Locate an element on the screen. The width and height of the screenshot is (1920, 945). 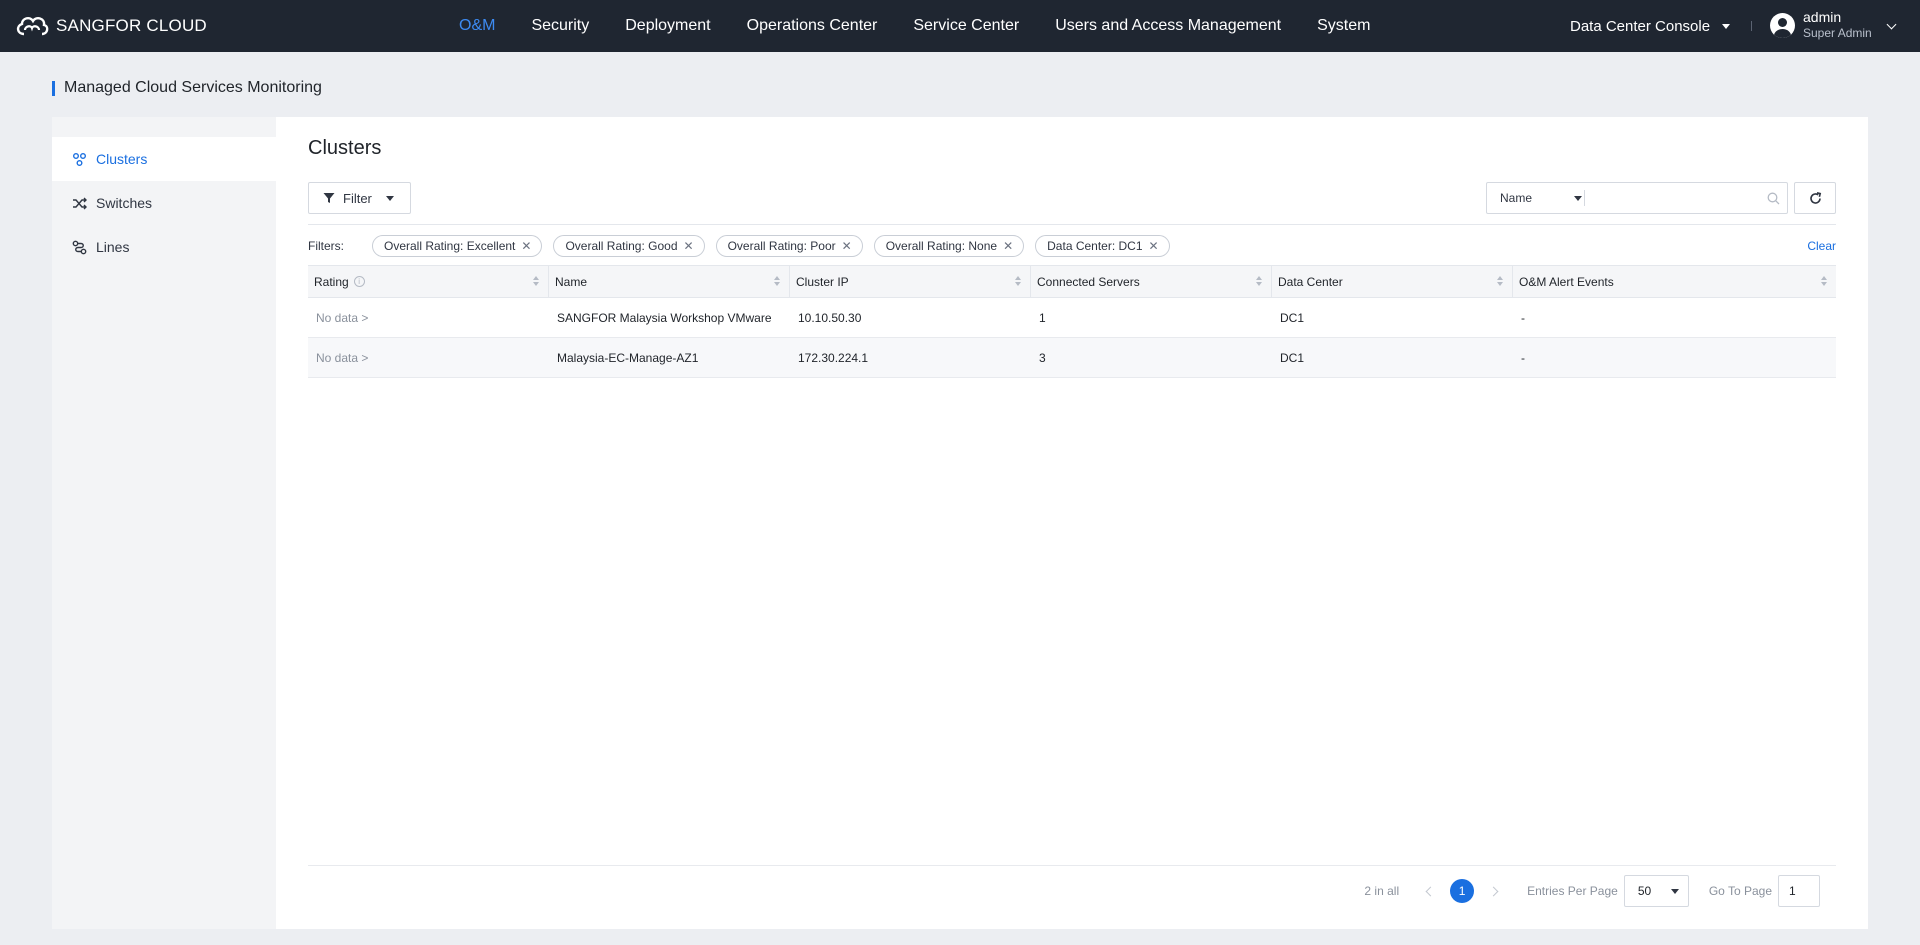
search-field-label: Name is located at coordinates (1516, 198).